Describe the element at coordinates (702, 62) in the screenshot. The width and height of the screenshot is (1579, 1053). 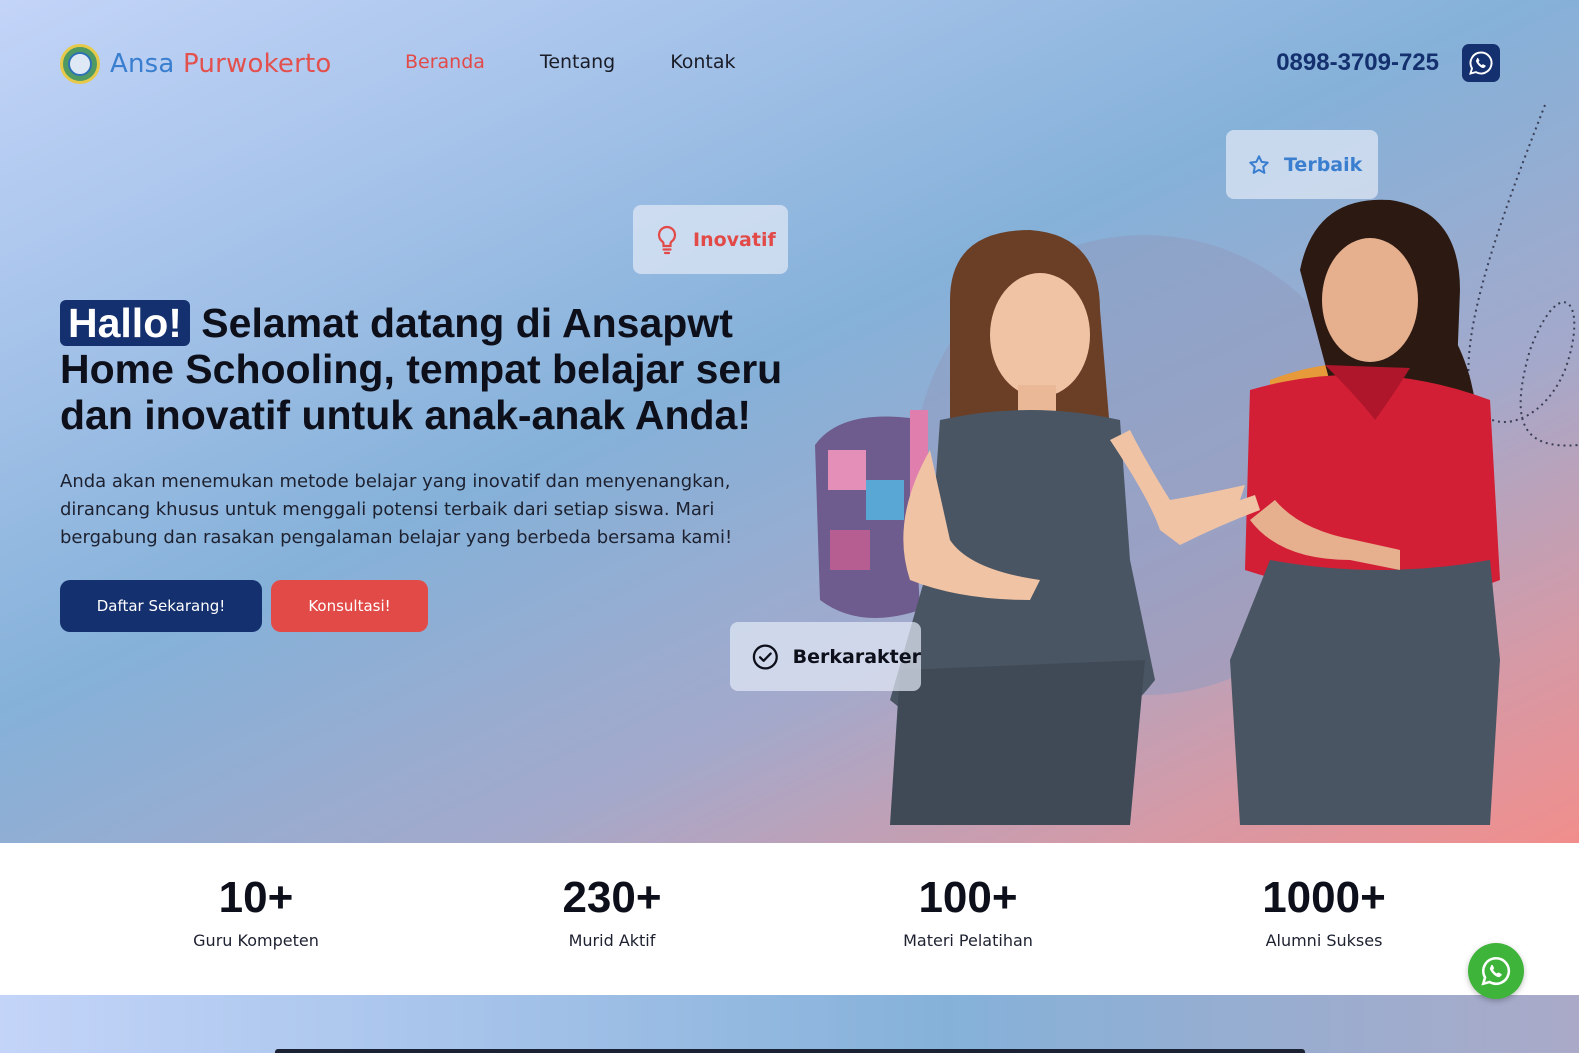
I see `nav-link-kontak: Kontak` at that location.